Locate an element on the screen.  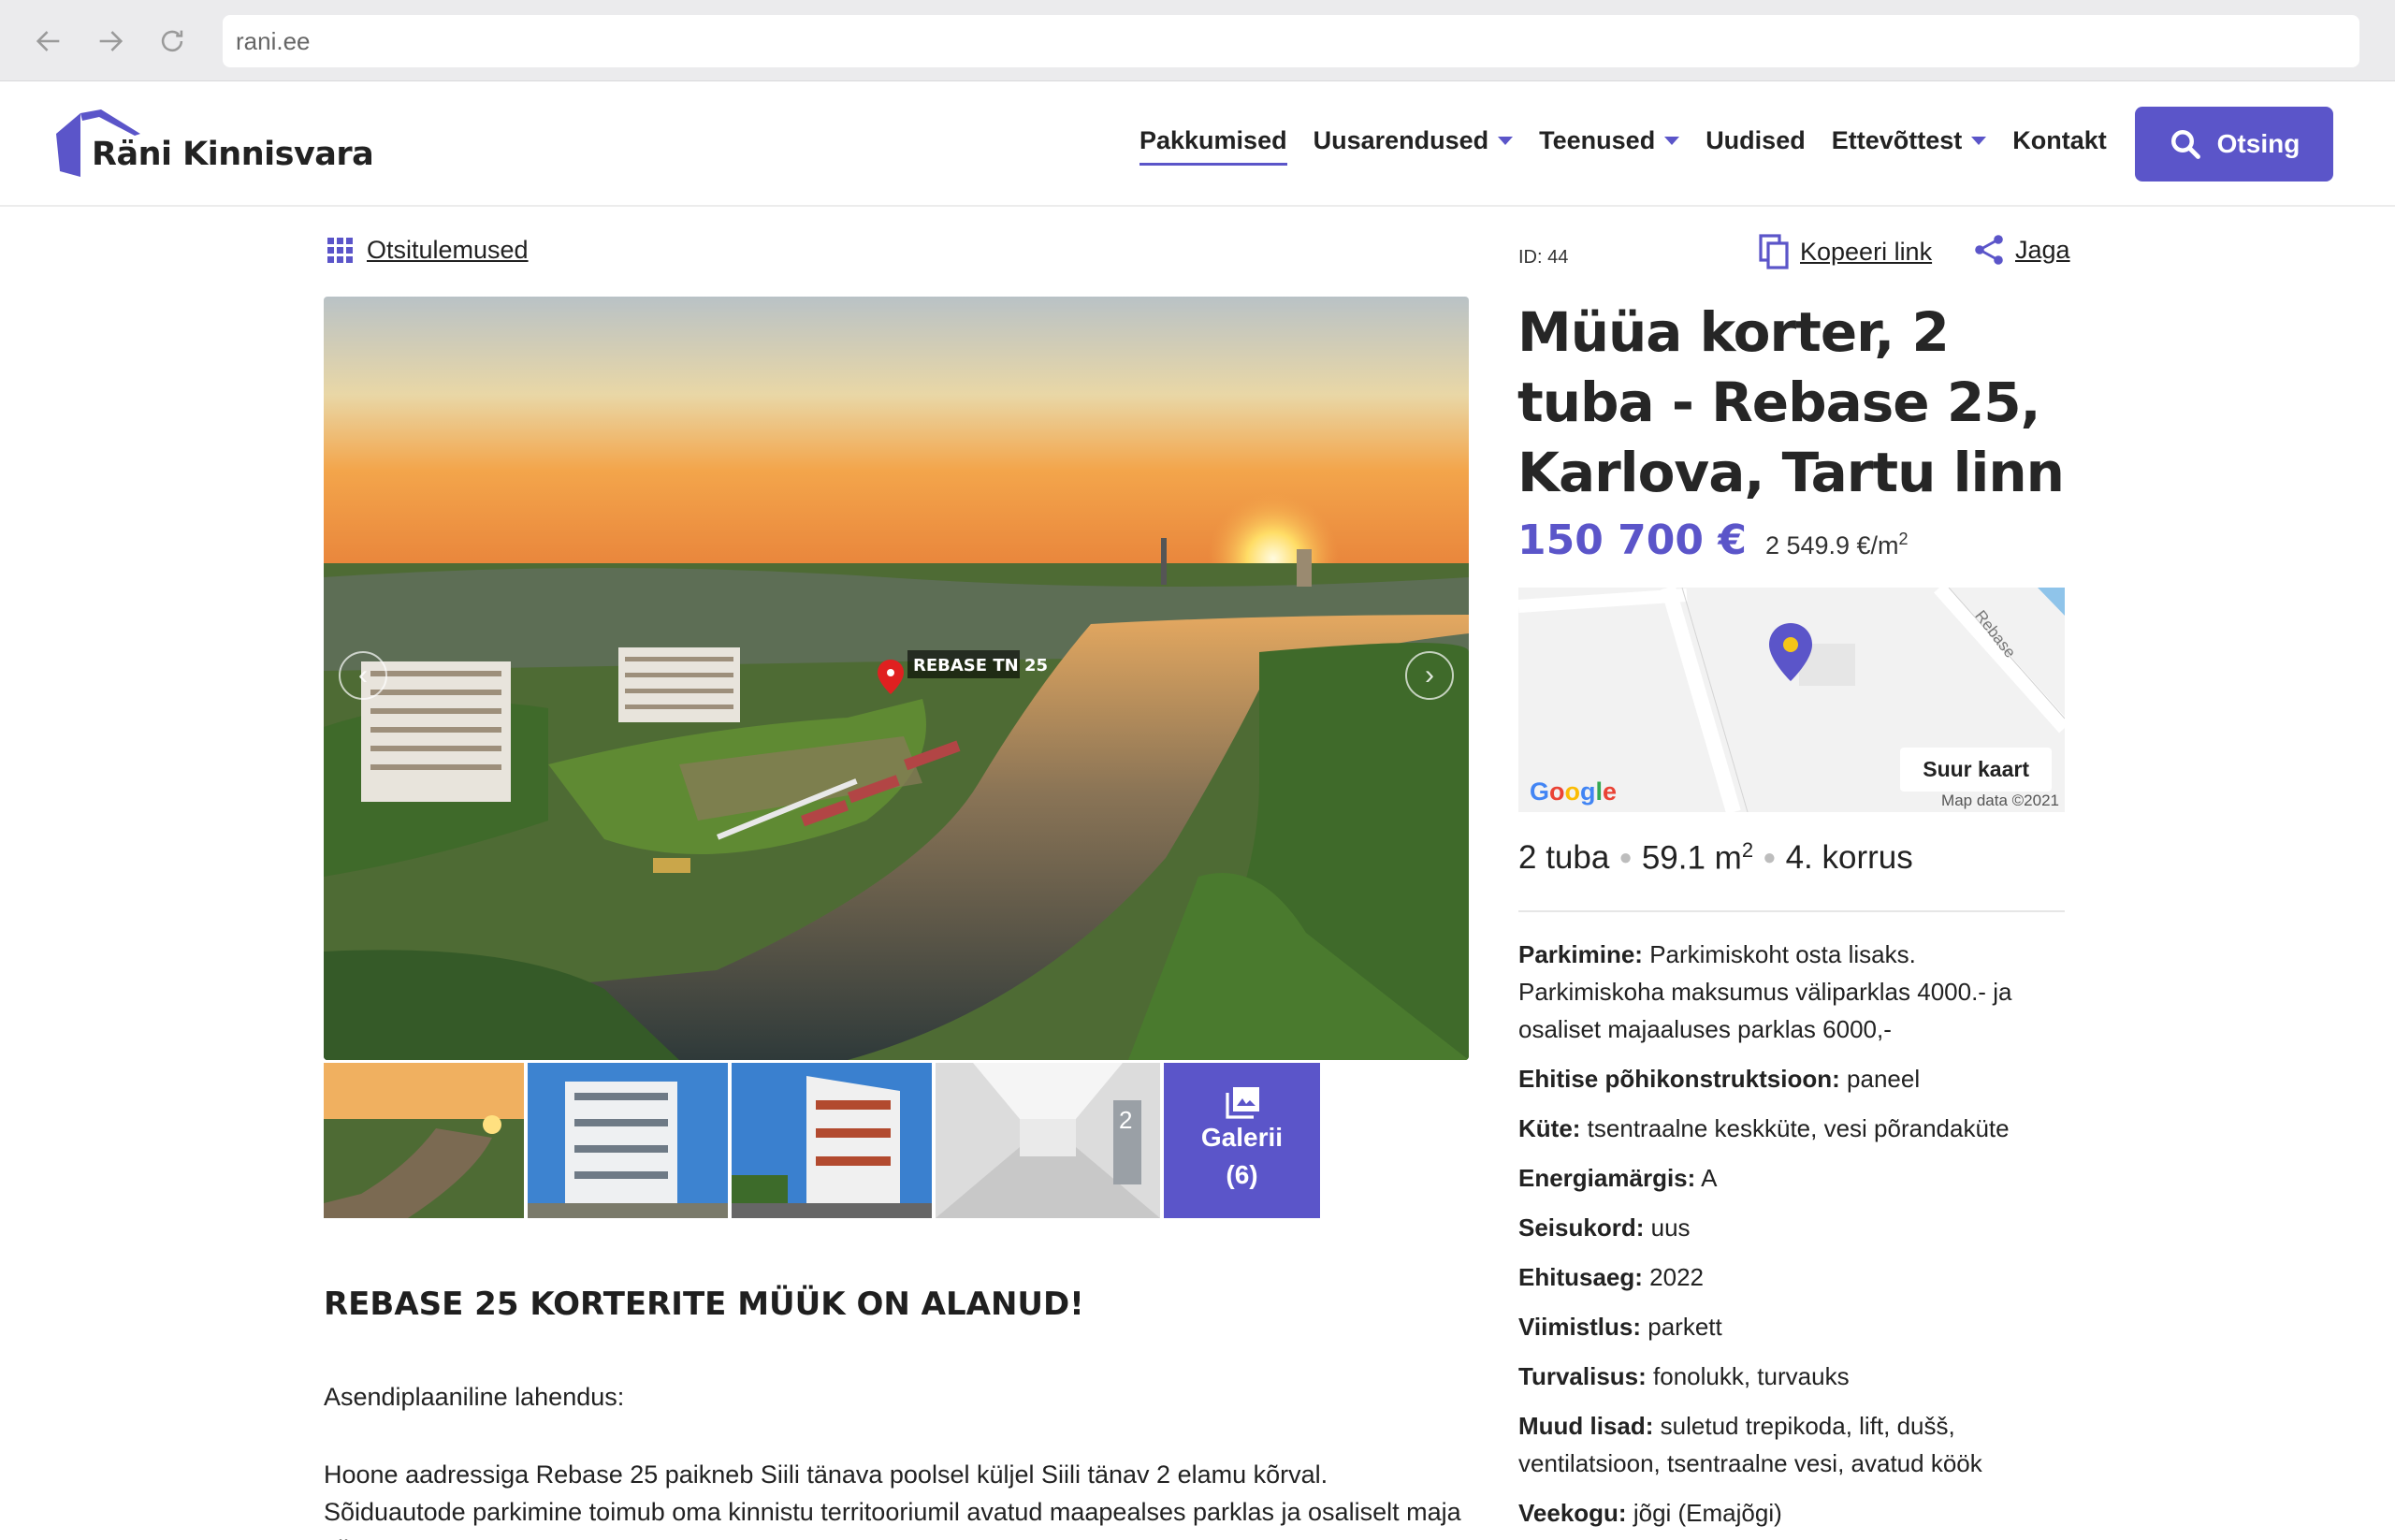
description-heading: REBASE 25 KORTERITE MÜÜK ON ALANUD! is located at coordinates (704, 1305).